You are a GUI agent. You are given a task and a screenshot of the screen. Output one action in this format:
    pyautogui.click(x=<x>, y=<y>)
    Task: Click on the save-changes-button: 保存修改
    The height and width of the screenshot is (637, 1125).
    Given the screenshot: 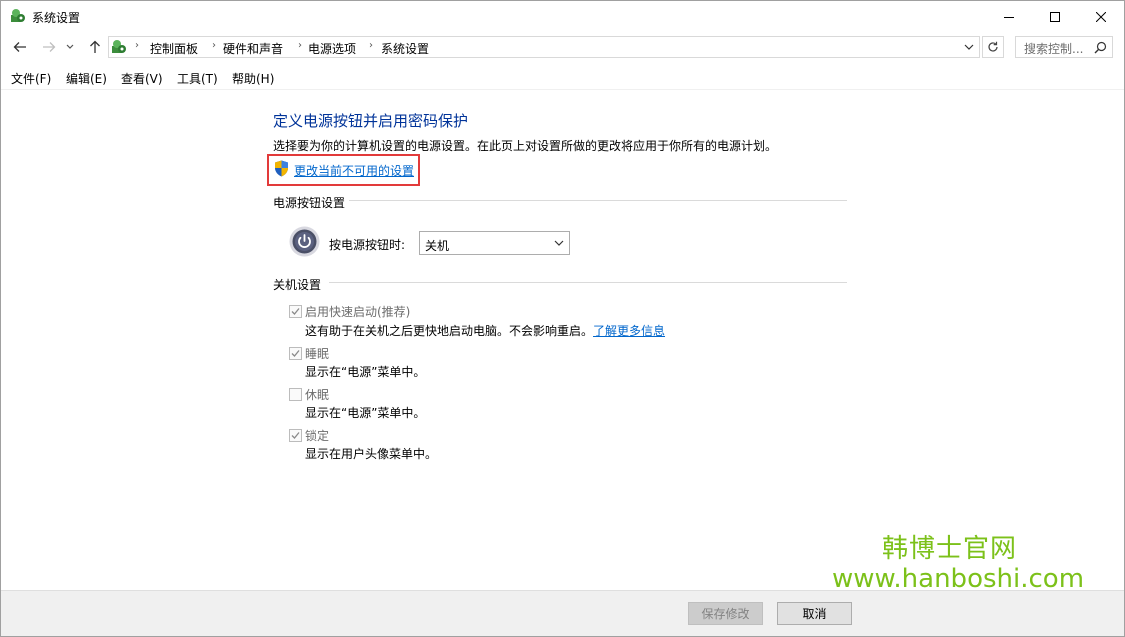 What is the action you would take?
    pyautogui.click(x=725, y=613)
    